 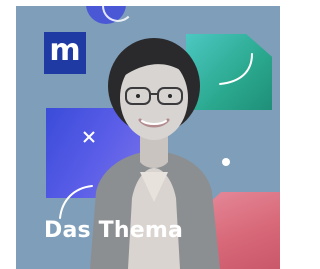 I want to click on logo-letter: m, so click(x=65, y=50).